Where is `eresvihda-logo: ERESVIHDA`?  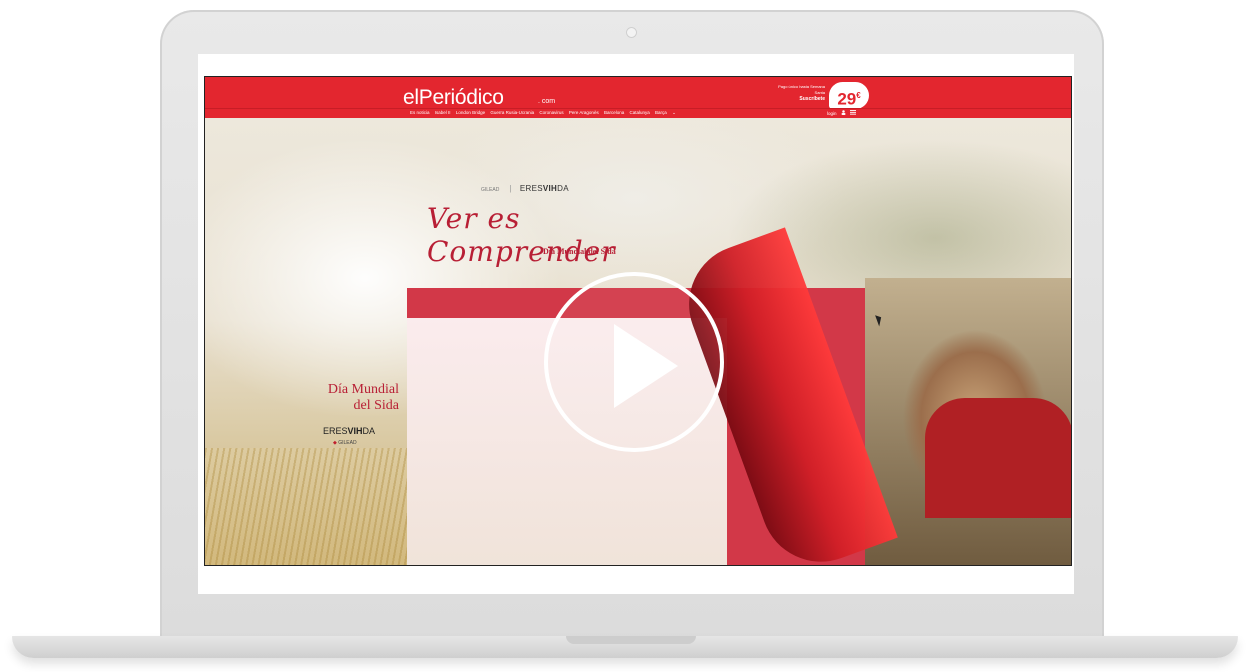 eresvihda-logo: ERESVIHDA is located at coordinates (544, 188).